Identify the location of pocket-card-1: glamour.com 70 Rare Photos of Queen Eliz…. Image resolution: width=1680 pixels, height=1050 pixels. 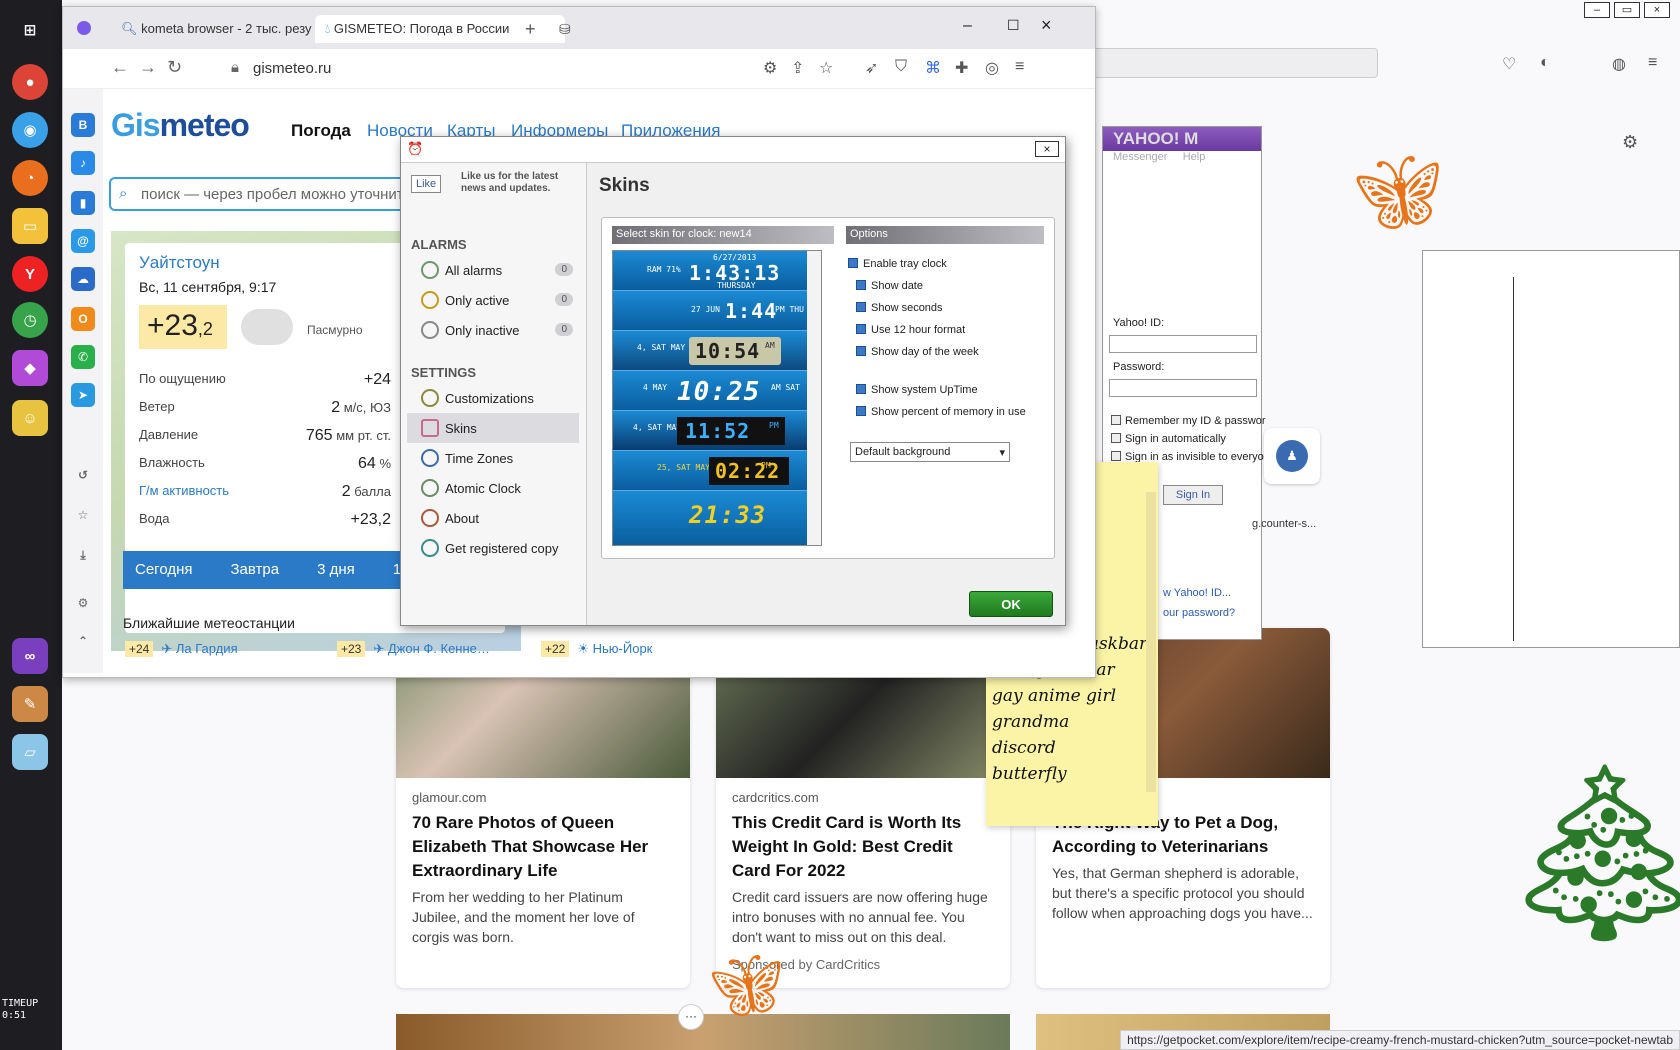
(543, 808).